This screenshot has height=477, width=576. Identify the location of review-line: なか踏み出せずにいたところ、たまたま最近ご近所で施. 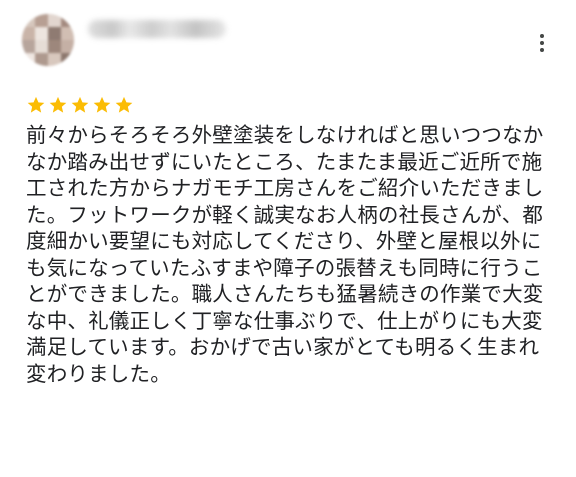
(284, 161).